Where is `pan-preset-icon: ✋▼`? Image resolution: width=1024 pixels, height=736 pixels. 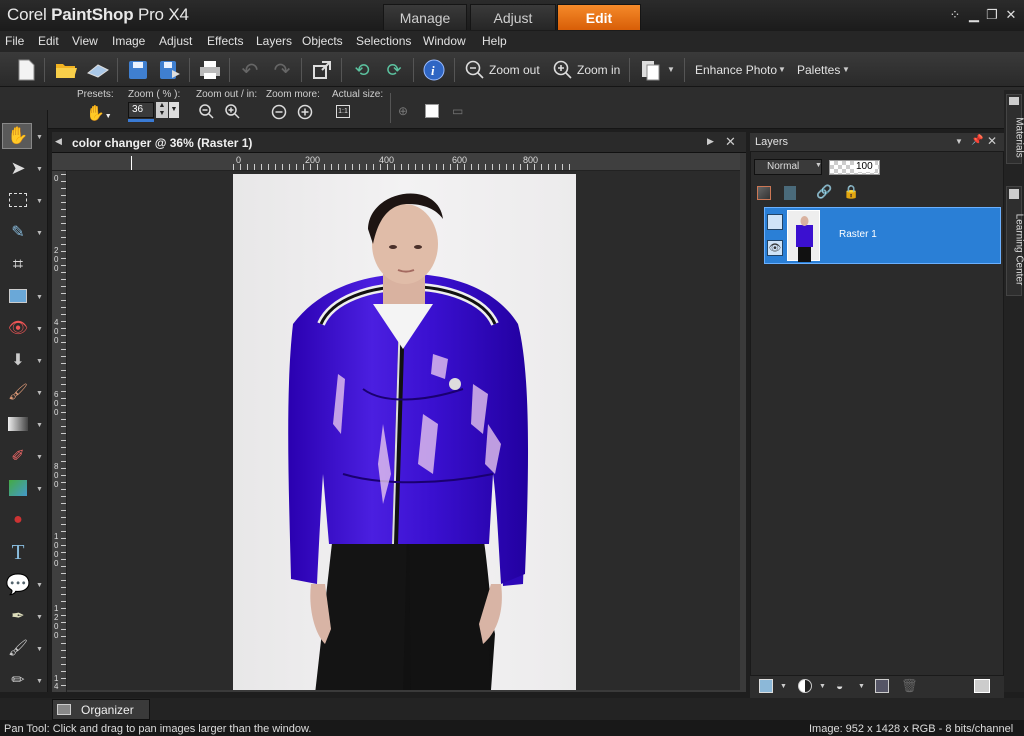
pan-preset-icon: ✋▼ is located at coordinates (99, 113).